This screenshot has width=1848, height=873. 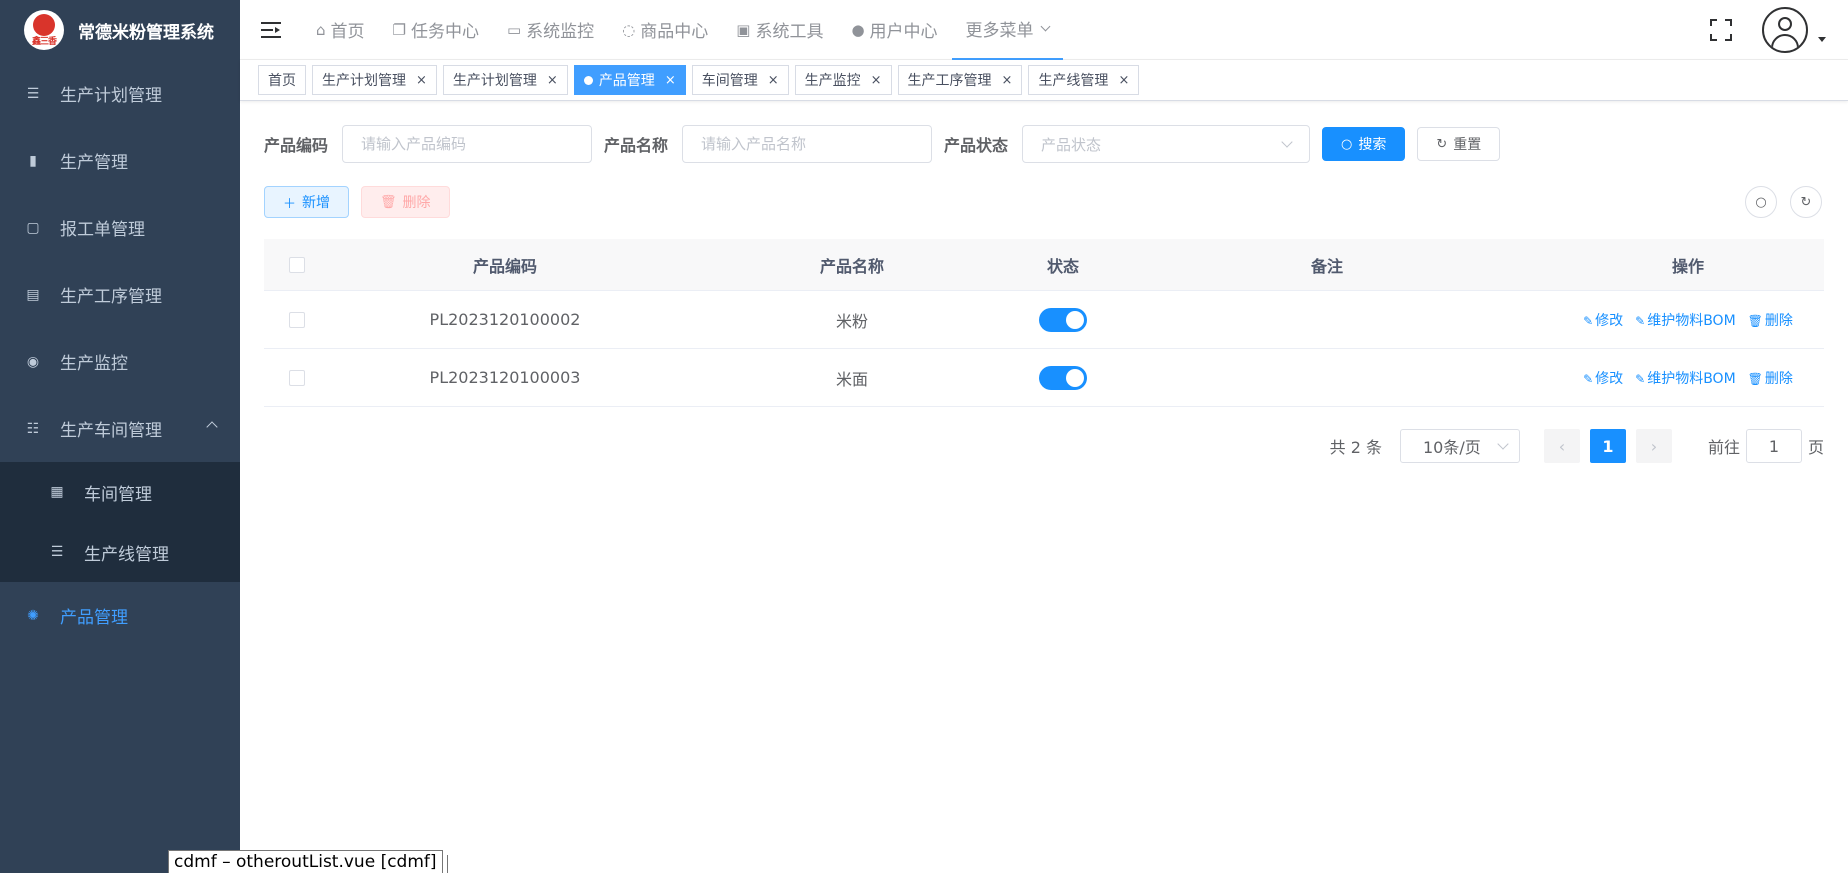 What do you see at coordinates (120, 428) in the screenshot?
I see `sidebar-item-workshop: ☷ 生产车间管理` at bounding box center [120, 428].